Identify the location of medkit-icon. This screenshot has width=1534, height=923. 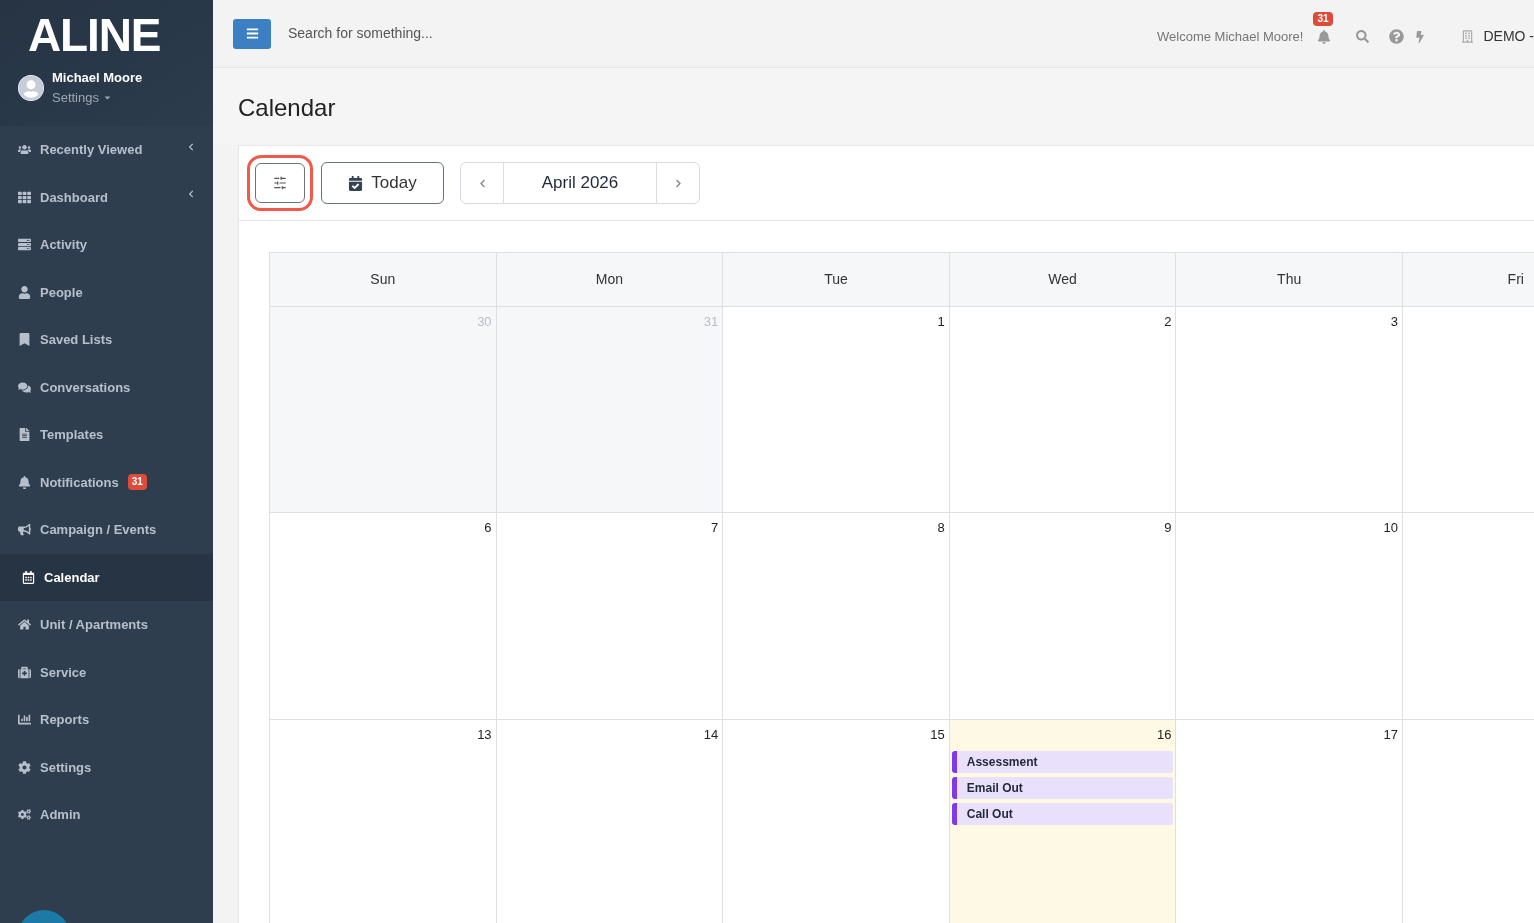
(24, 672).